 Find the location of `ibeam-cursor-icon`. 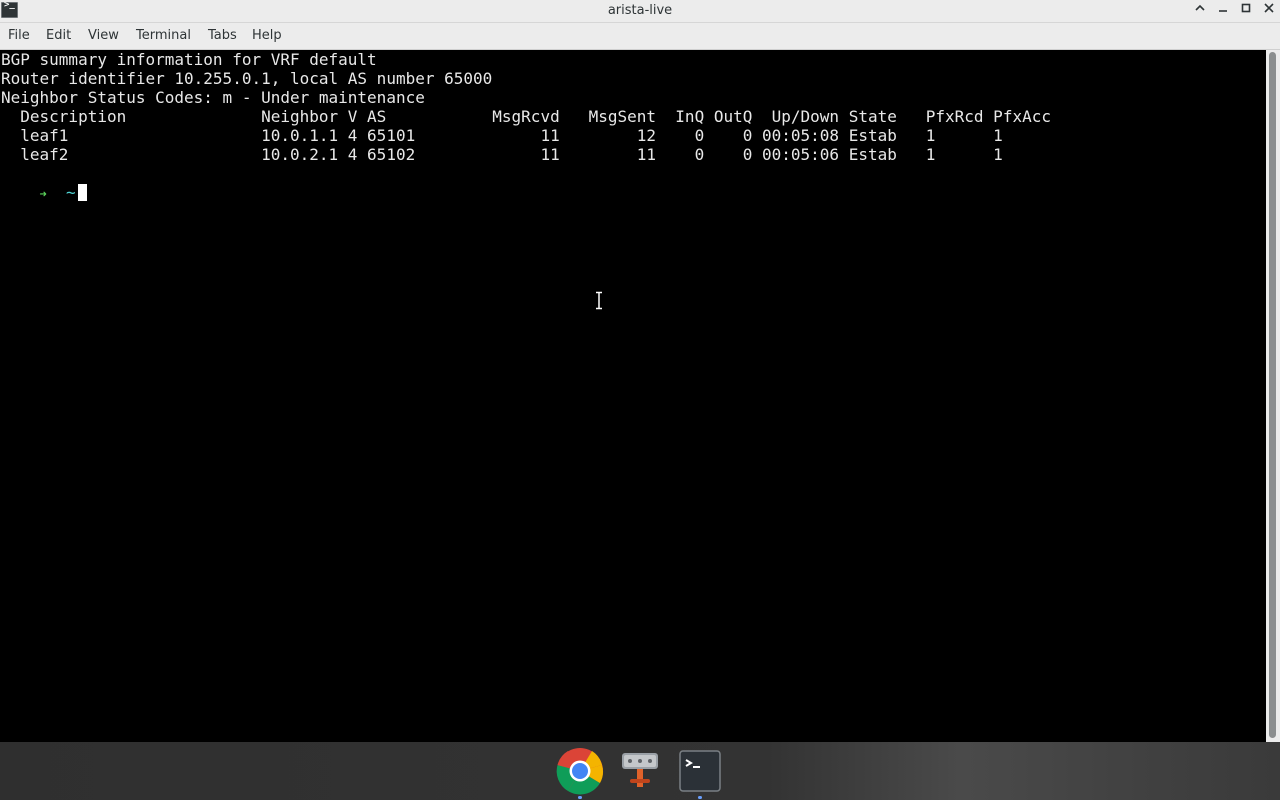

ibeam-cursor-icon is located at coordinates (599, 300).